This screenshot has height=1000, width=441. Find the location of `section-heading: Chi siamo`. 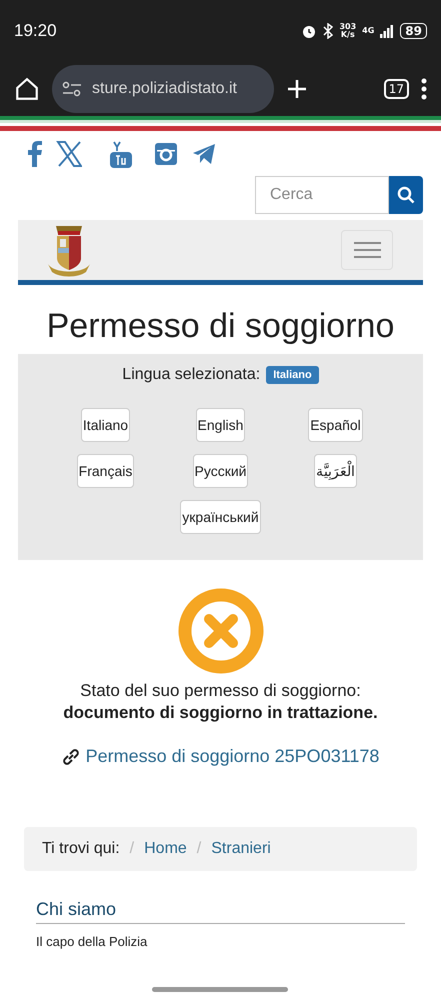

section-heading: Chi siamo is located at coordinates (220, 911).